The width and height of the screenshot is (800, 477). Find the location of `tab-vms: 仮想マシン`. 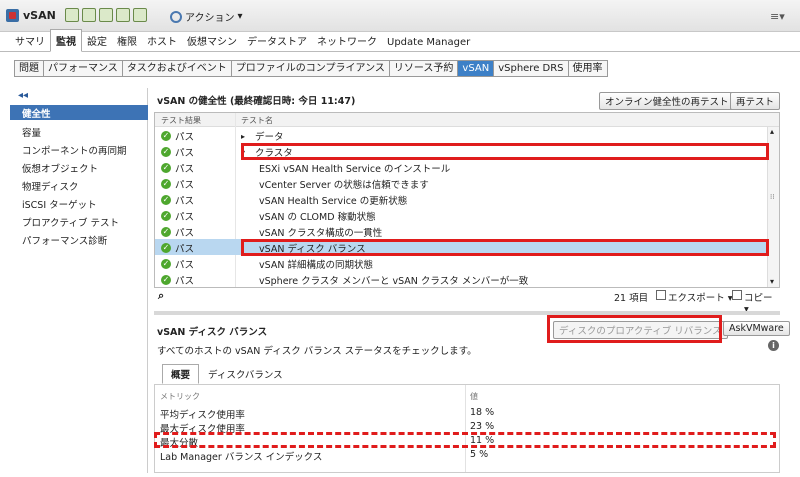

tab-vms: 仮想マシン is located at coordinates (212, 40).